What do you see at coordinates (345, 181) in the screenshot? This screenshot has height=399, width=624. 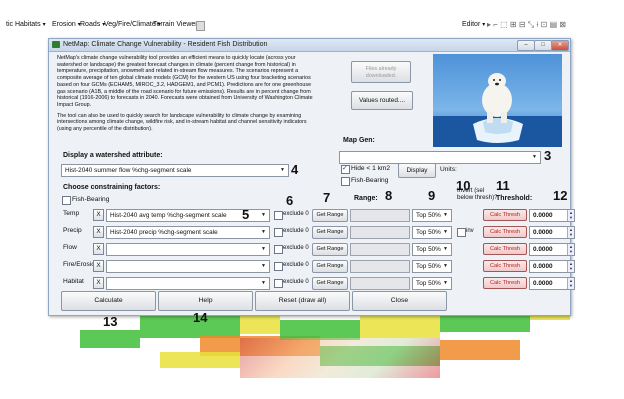 I see `fish-bearing-right-checkbox` at bounding box center [345, 181].